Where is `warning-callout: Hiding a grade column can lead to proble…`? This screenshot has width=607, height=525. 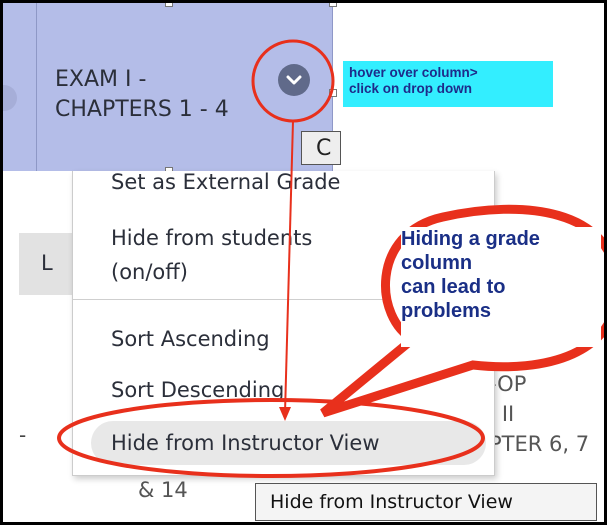 warning-callout: Hiding a grade column can lead to proble… is located at coordinates (501, 287).